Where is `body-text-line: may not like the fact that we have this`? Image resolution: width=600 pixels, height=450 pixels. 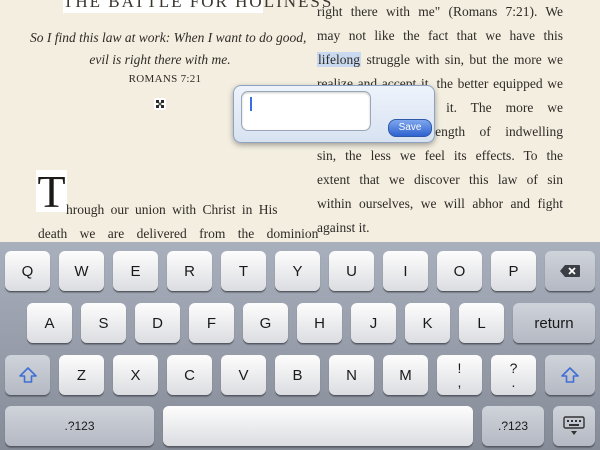
body-text-line: may not like the fact that we have this is located at coordinates (440, 35).